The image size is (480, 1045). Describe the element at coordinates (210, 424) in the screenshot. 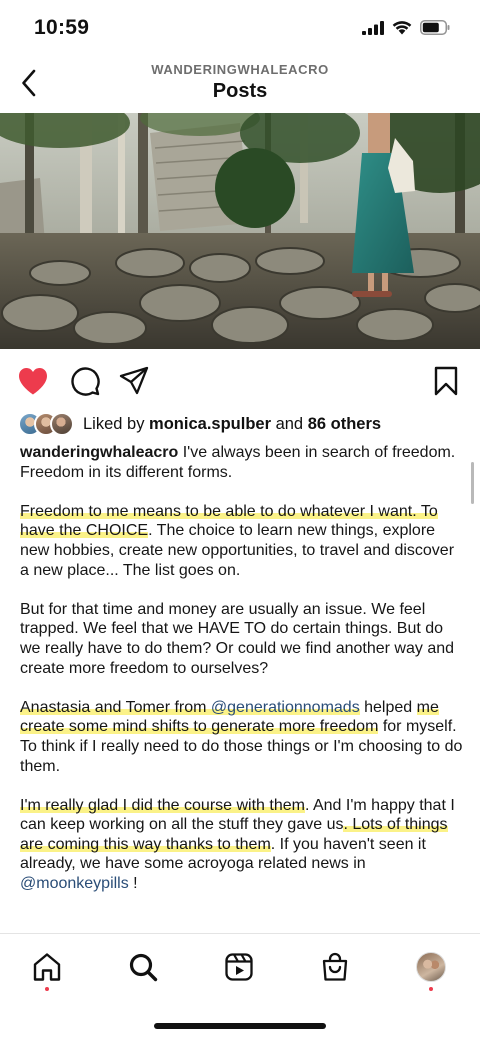

I see `liker-username: monica.spulber` at that location.